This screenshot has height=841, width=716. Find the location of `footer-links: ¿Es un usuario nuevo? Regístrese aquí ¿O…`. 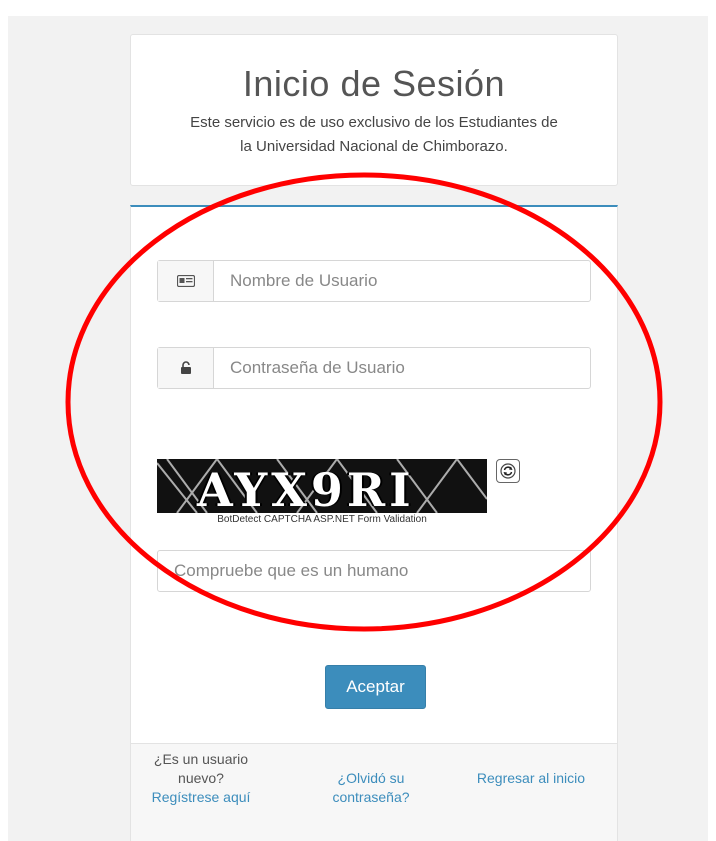

footer-links: ¿Es un usuario nuevo? Regístrese aquí ¿O… is located at coordinates (374, 792).